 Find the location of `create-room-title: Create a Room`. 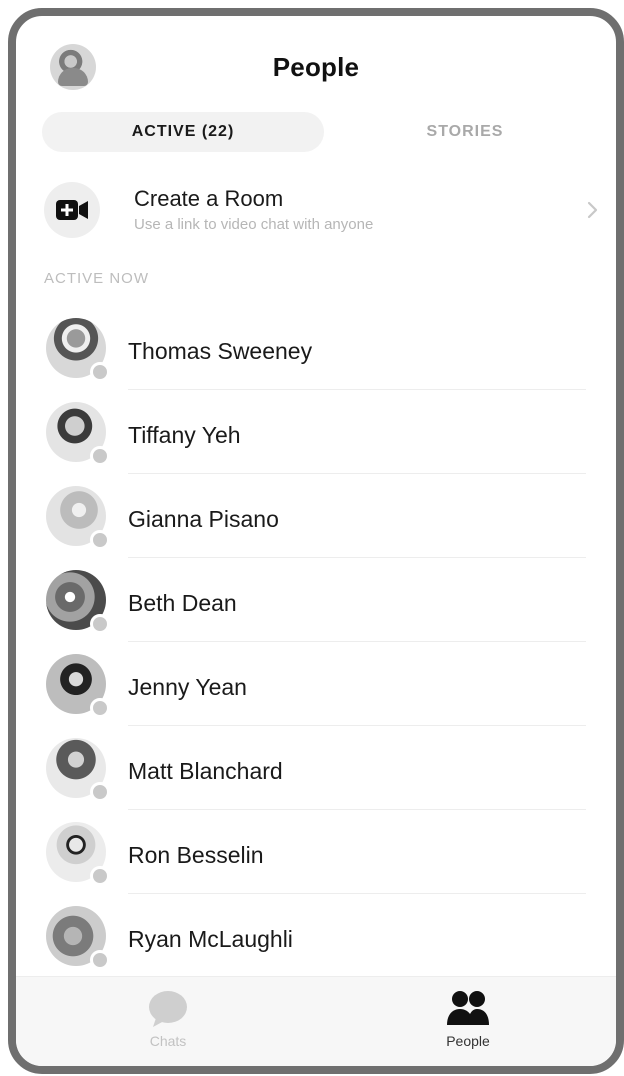

create-room-title: Create a Room is located at coordinates (209, 198).